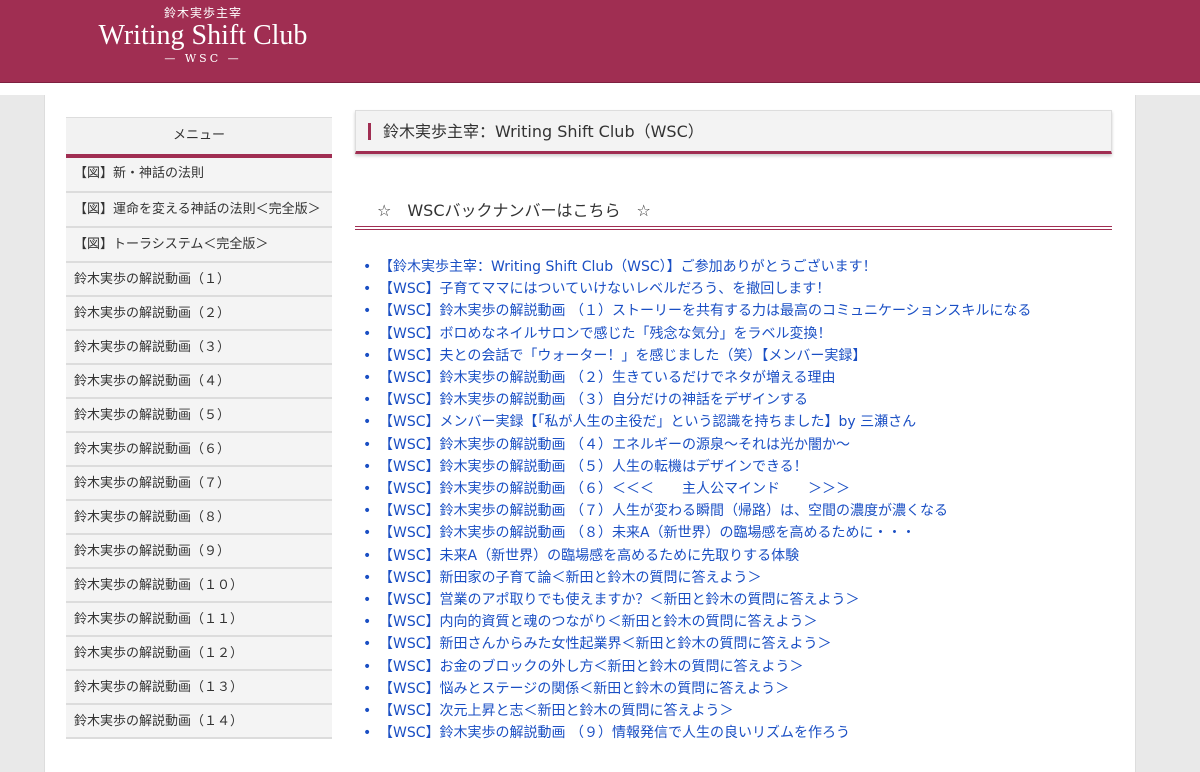 The width and height of the screenshot is (1200, 772). What do you see at coordinates (199, 382) in the screenshot?
I see `sidebar-item-7: 鈴木実歩の解説動画（４）` at bounding box center [199, 382].